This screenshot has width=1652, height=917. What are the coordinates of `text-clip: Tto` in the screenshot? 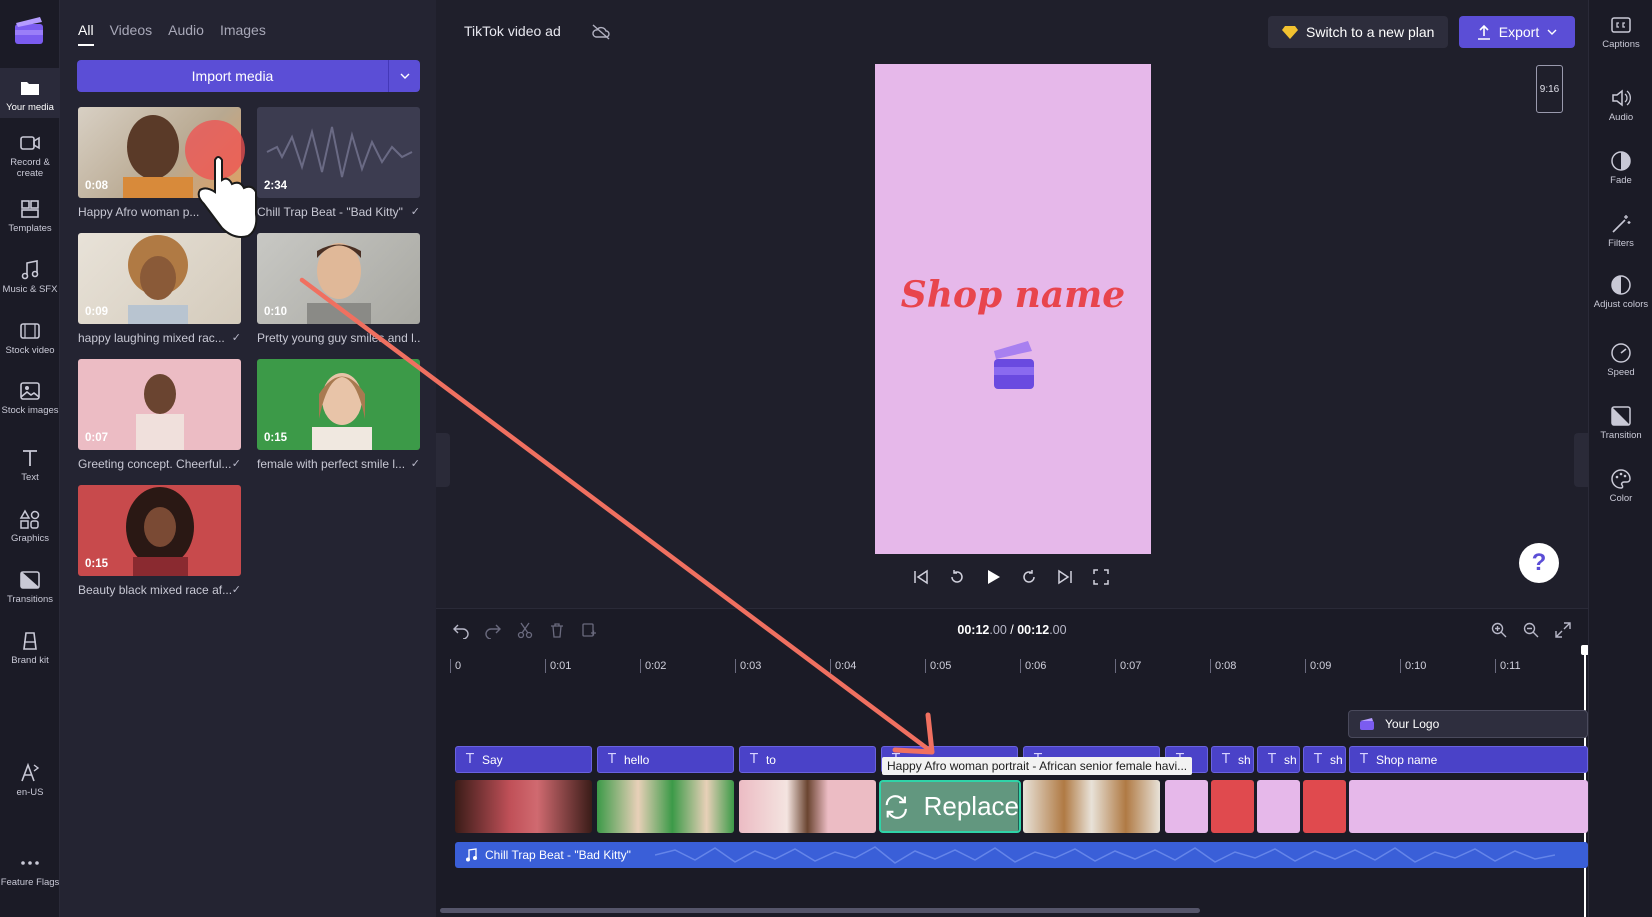 It's located at (807, 759).